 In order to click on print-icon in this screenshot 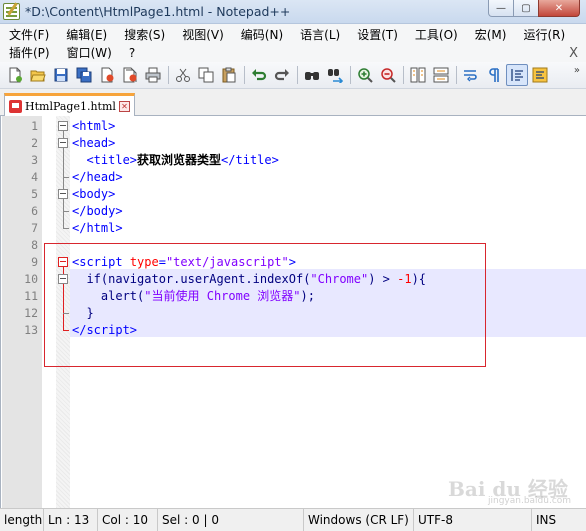, I will do `click(153, 75)`.